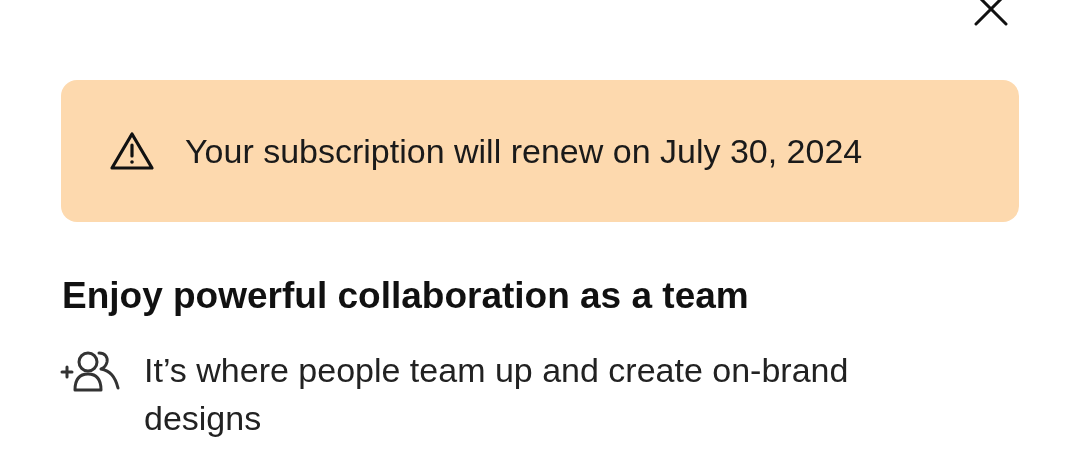 Image resolution: width=1080 pixels, height=461 pixels. I want to click on banner-text: Your subscription will renew on July 30, 2024, so click(524, 151).